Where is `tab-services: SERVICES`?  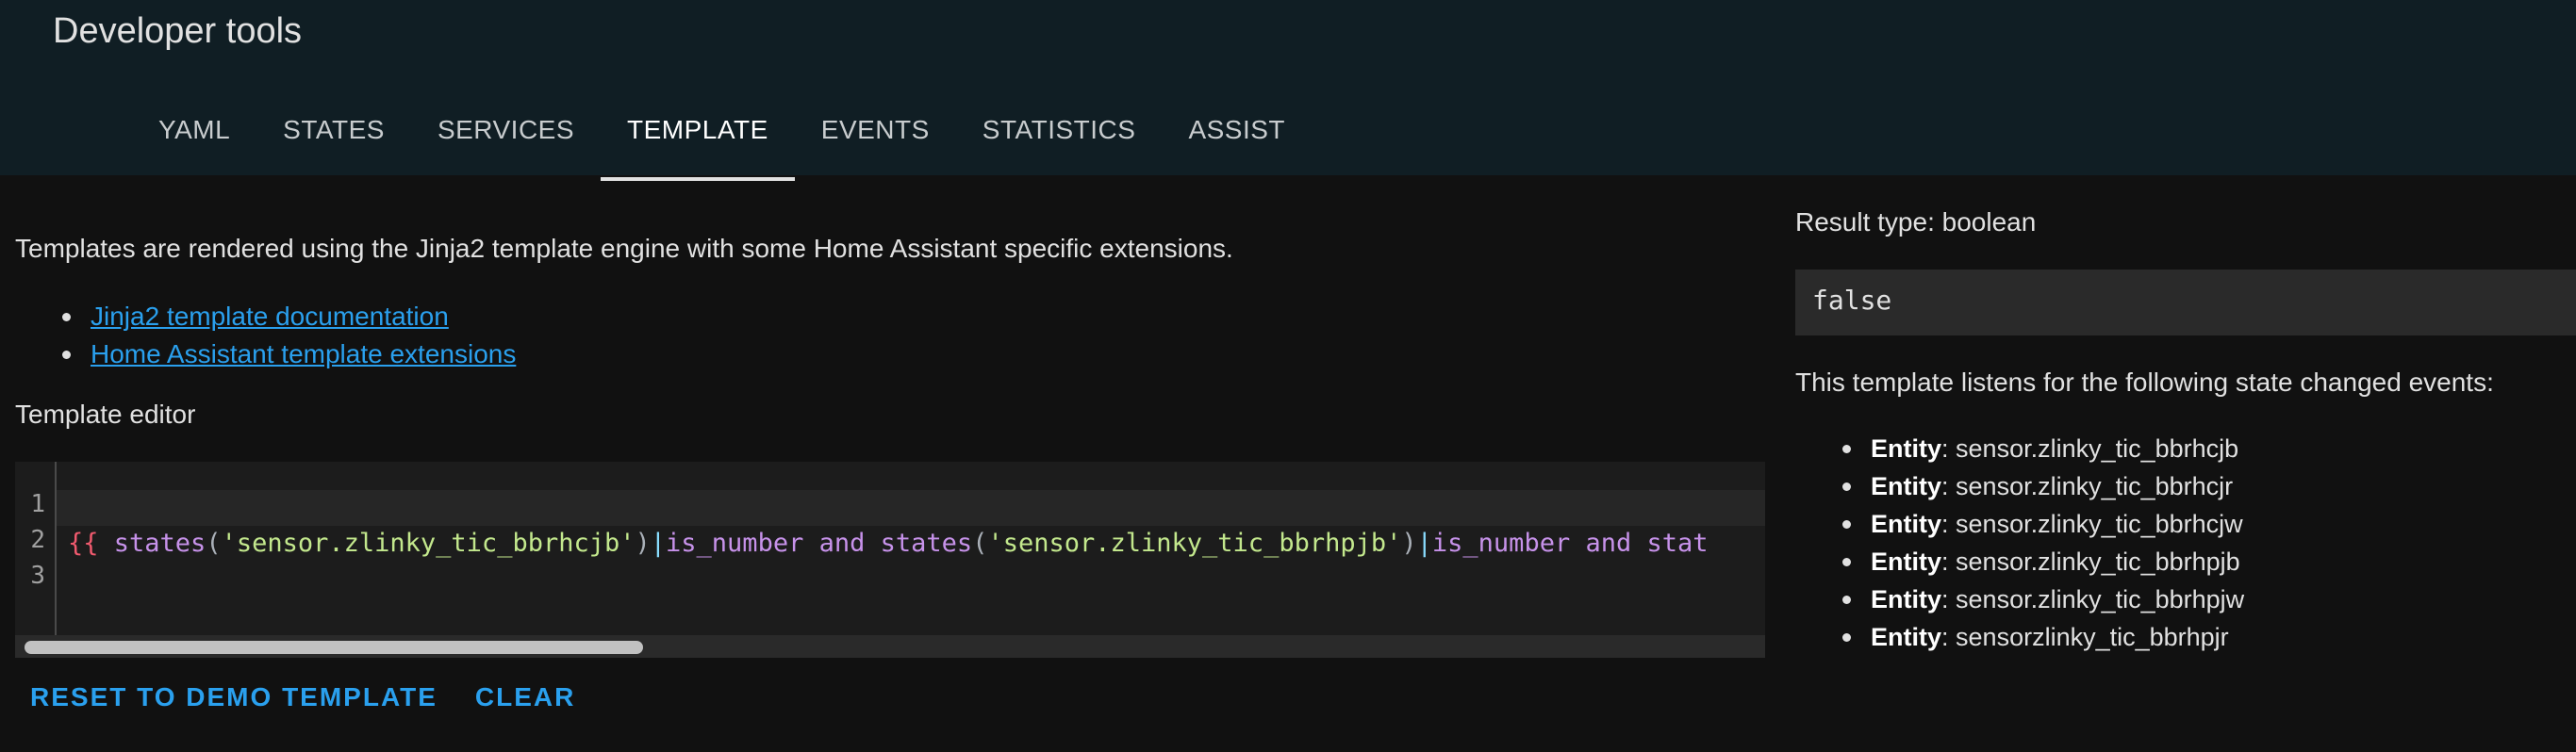 tab-services: SERVICES is located at coordinates (506, 134).